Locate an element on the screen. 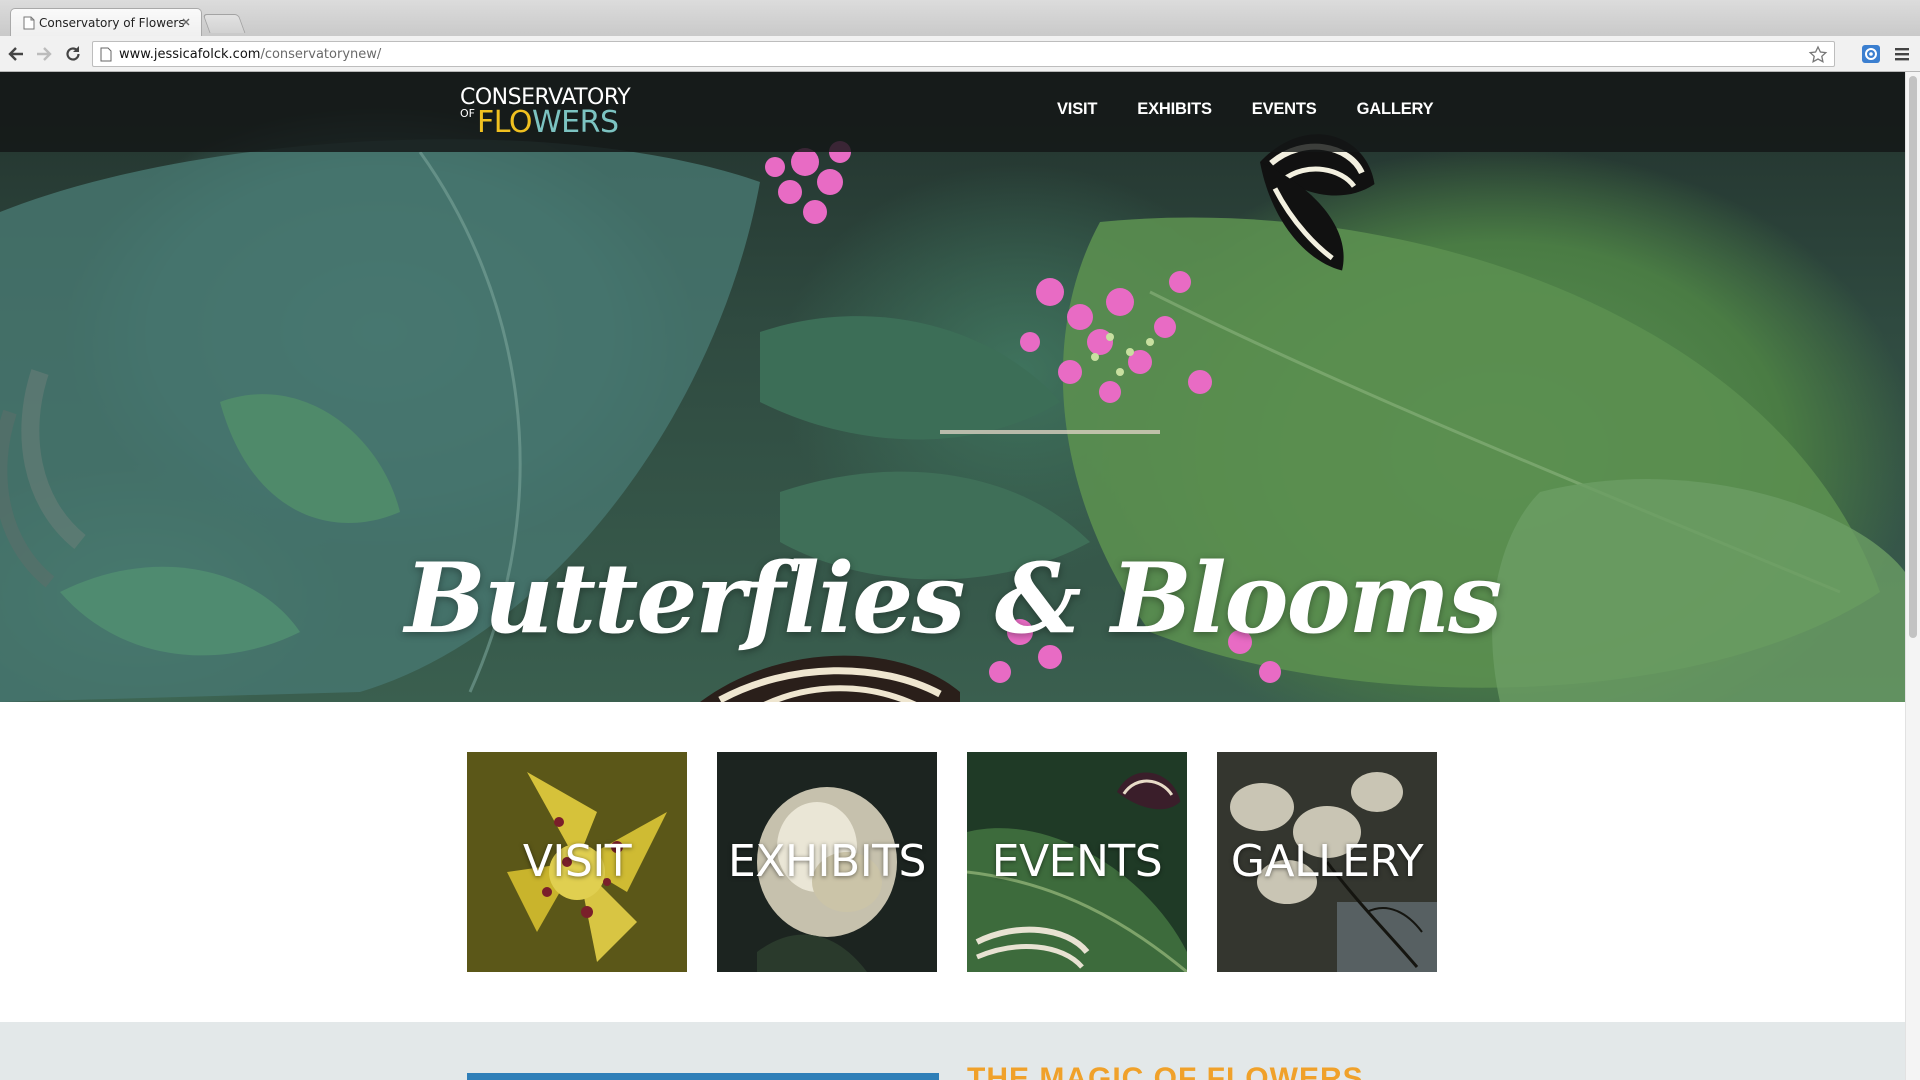  logo-flowers-part1: FLO is located at coordinates (505, 122).